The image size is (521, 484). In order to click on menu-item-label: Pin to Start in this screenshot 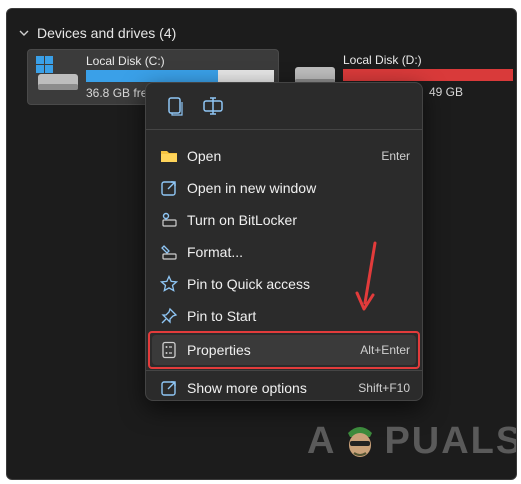, I will do `click(222, 316)`.